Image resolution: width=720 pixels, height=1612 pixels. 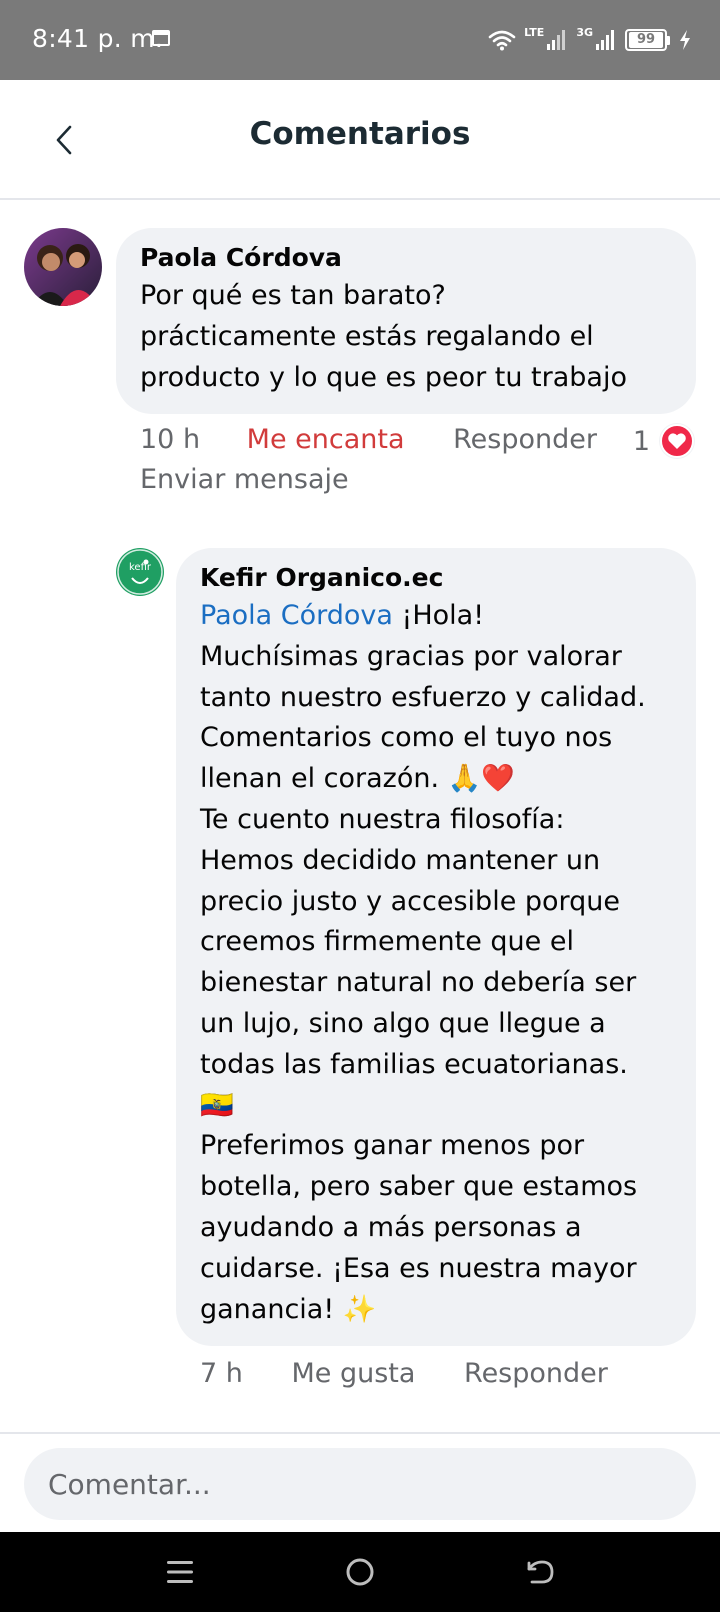 I want to click on status-bar: 8:41 p. m. LTE 3G 99, so click(x=360, y=40).